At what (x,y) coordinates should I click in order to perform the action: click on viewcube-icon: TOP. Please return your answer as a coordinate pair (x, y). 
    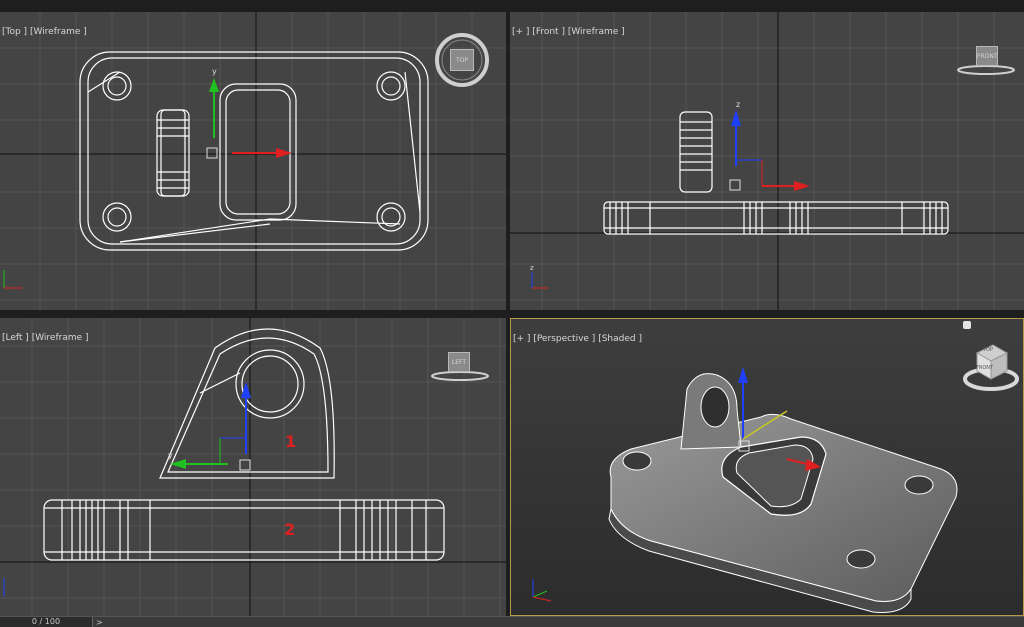
    Looking at the image, I should click on (462, 60).